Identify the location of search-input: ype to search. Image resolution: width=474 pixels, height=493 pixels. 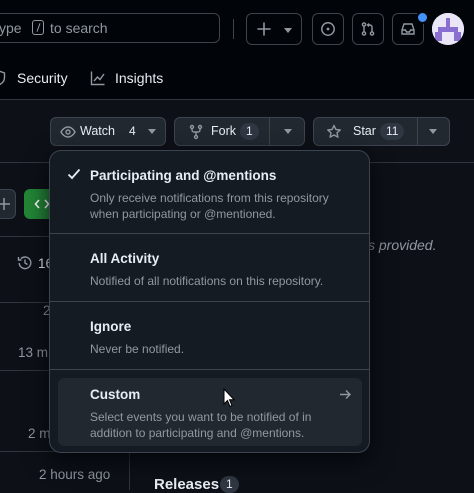
(110, 28).